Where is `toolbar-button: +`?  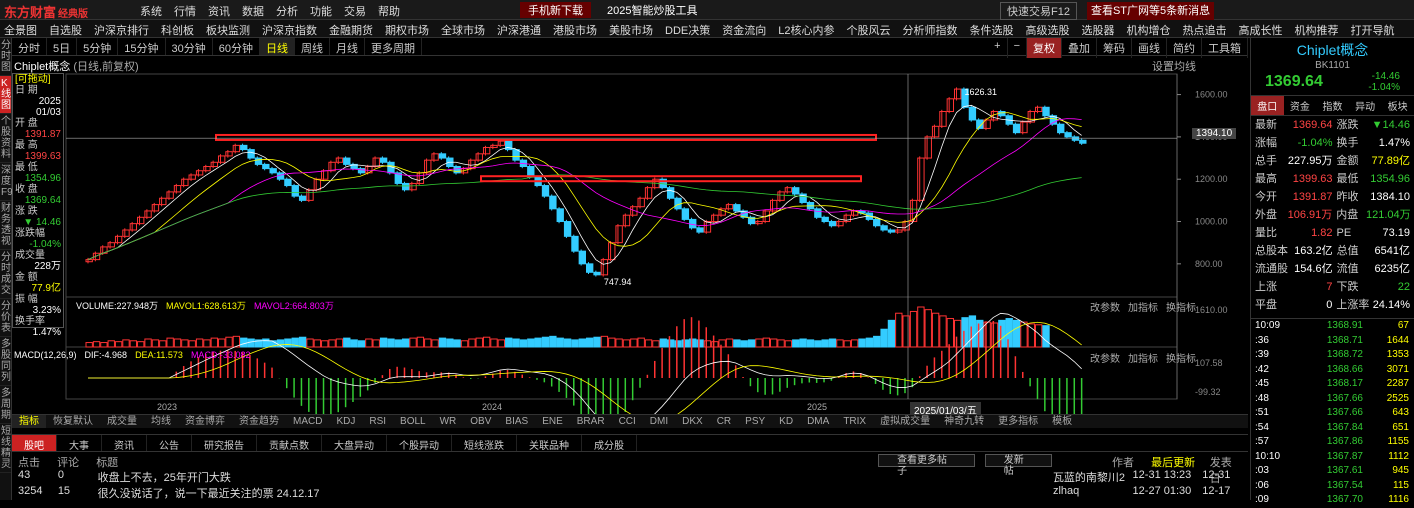
toolbar-button: + is located at coordinates (998, 48).